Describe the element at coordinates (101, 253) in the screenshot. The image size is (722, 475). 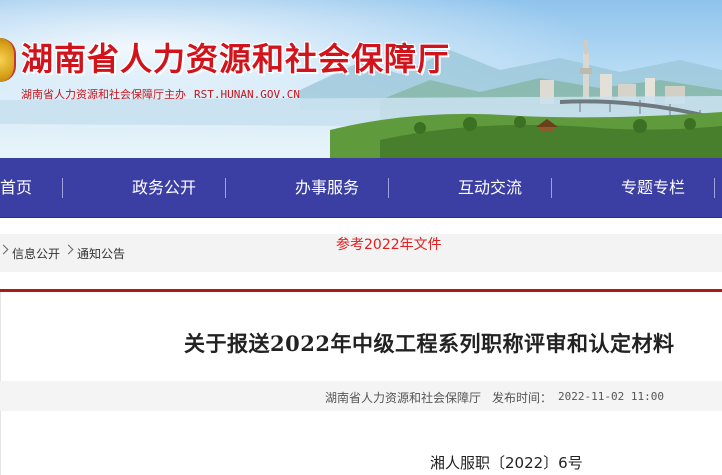
I see `breadcrumb-notices: 通知公告` at that location.